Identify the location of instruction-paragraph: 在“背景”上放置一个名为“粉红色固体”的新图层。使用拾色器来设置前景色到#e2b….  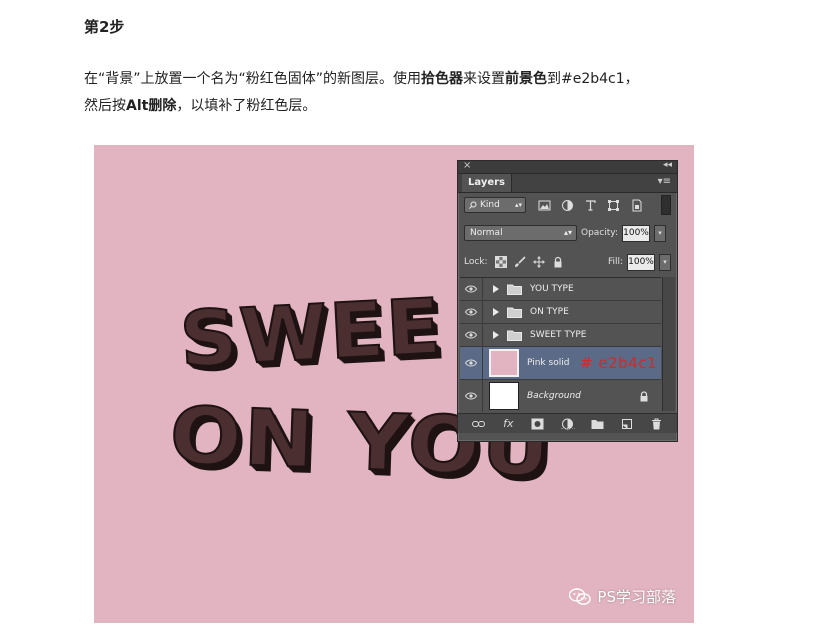
(404, 93).